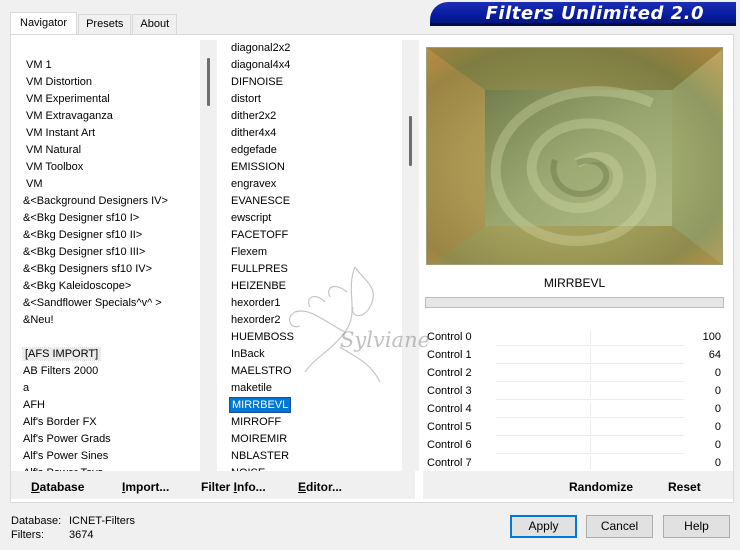 Image resolution: width=740 pixels, height=550 pixels. What do you see at coordinates (108, 456) in the screenshot?
I see `category-item: Alf's Power Sines` at bounding box center [108, 456].